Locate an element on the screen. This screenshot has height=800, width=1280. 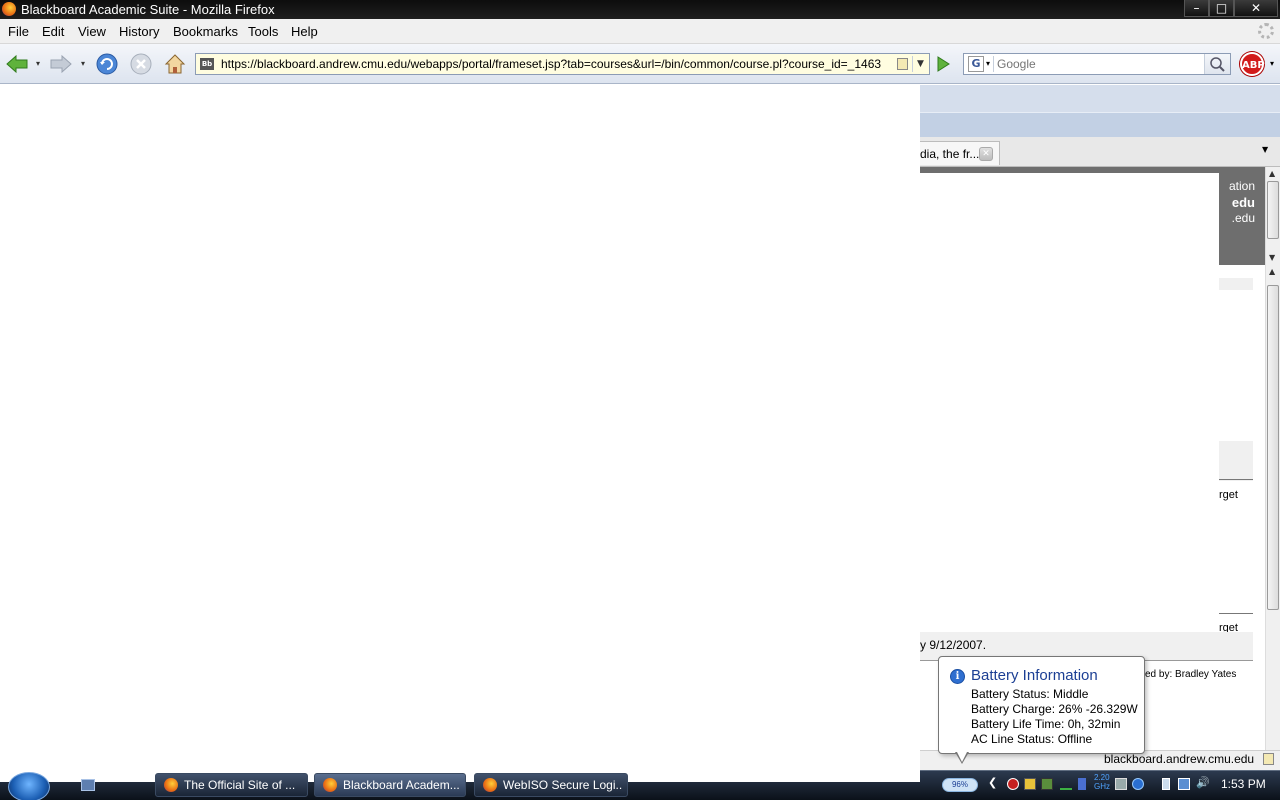
tab-wikipedia: dia, the fr... ✕ is located at coordinates (960, 153).